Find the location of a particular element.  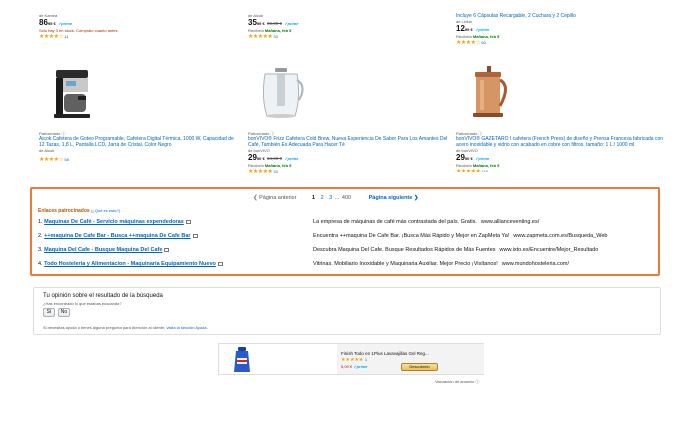

old-price: 59,99 € is located at coordinates (274, 23).